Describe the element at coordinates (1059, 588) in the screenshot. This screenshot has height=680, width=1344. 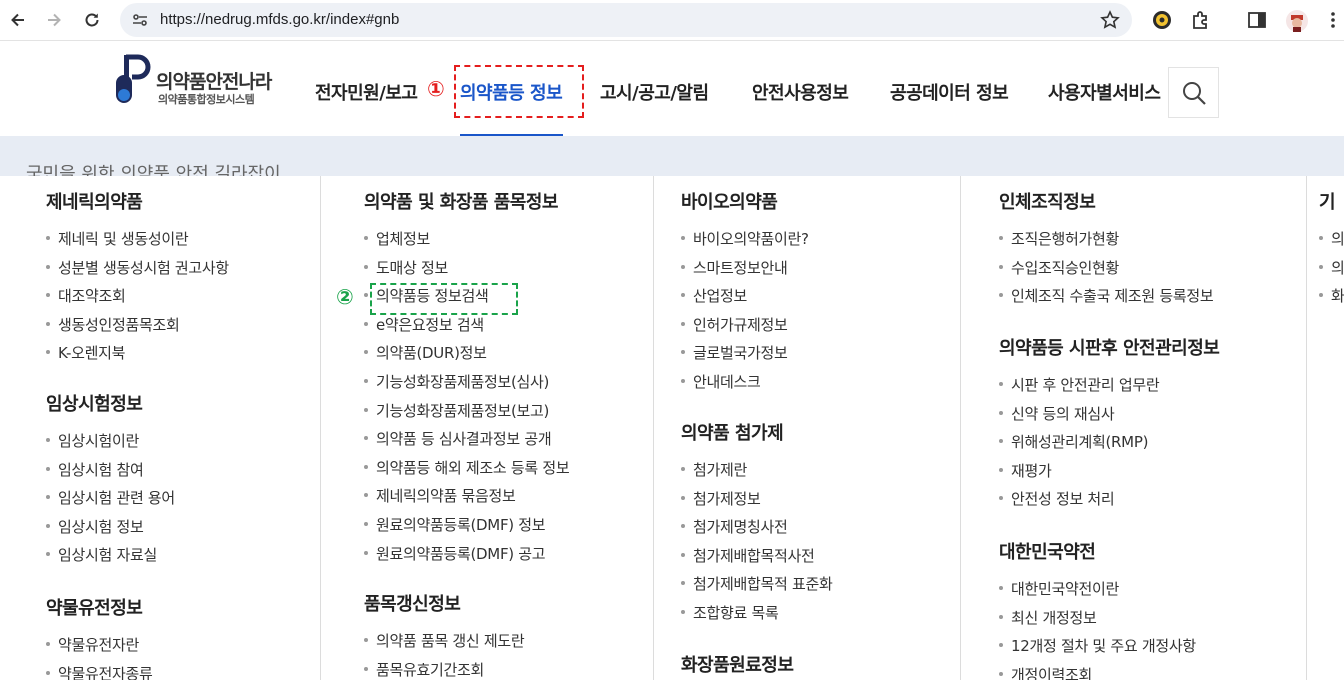
I see `menu-item: 대한민국약전이란` at that location.